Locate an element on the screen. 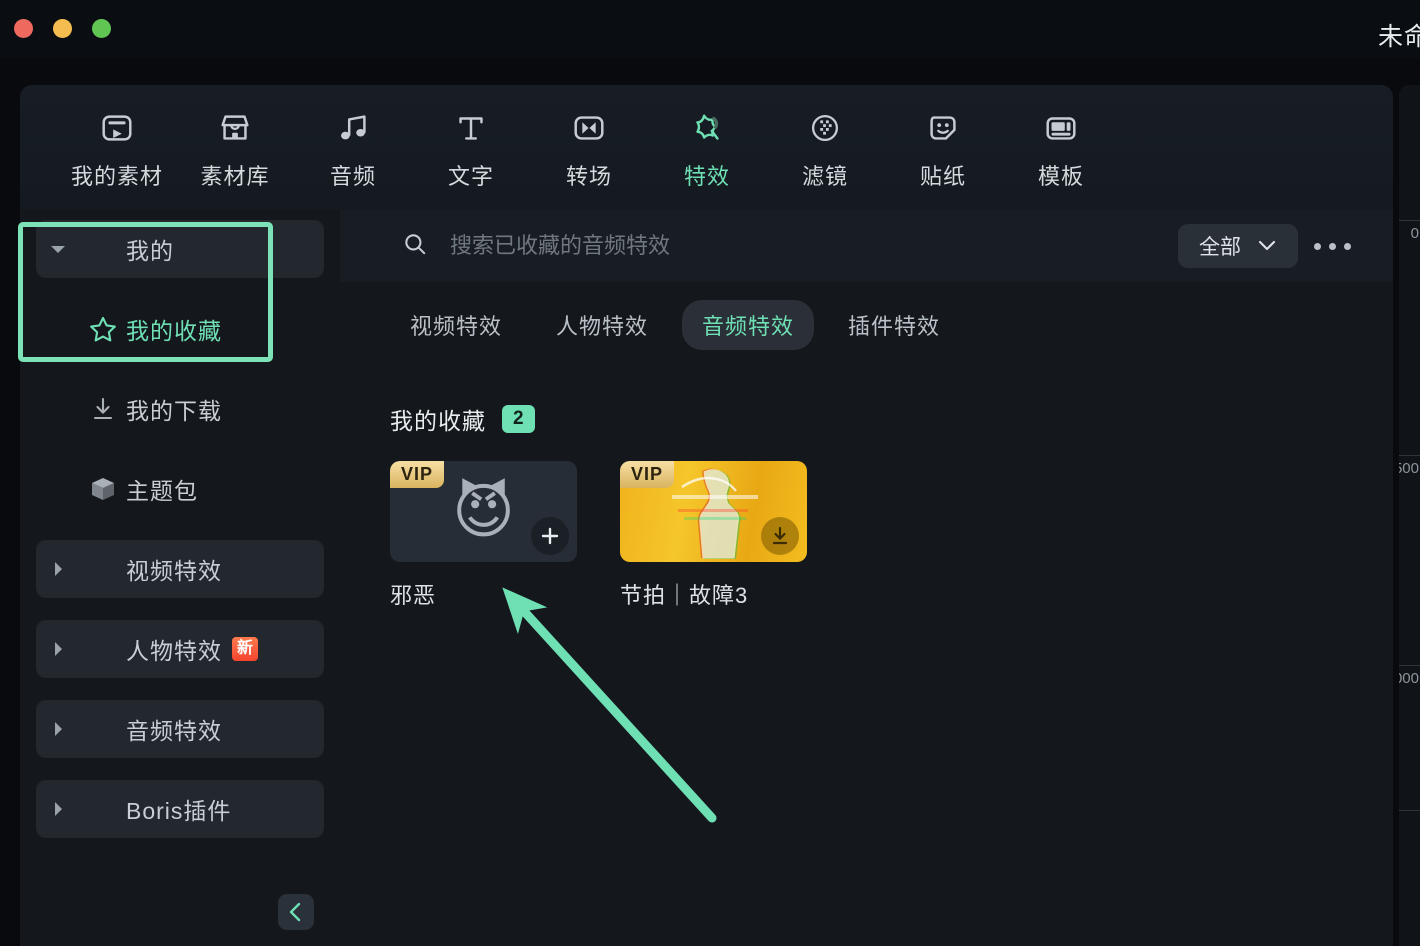 The image size is (1420, 946). sidebar-item-label: 我的下载 is located at coordinates (174, 411).